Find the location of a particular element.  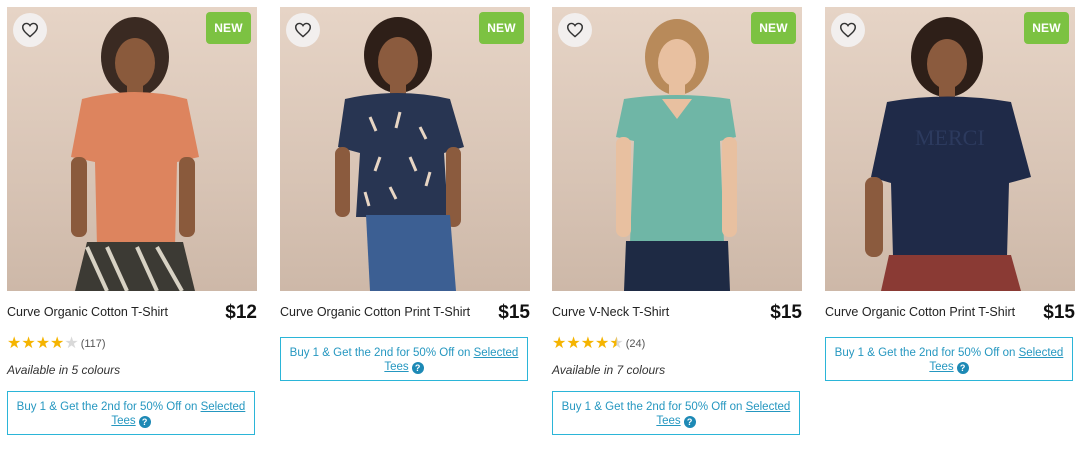

product-name: Curve V-Neck T-Shirt is located at coordinates (610, 312).